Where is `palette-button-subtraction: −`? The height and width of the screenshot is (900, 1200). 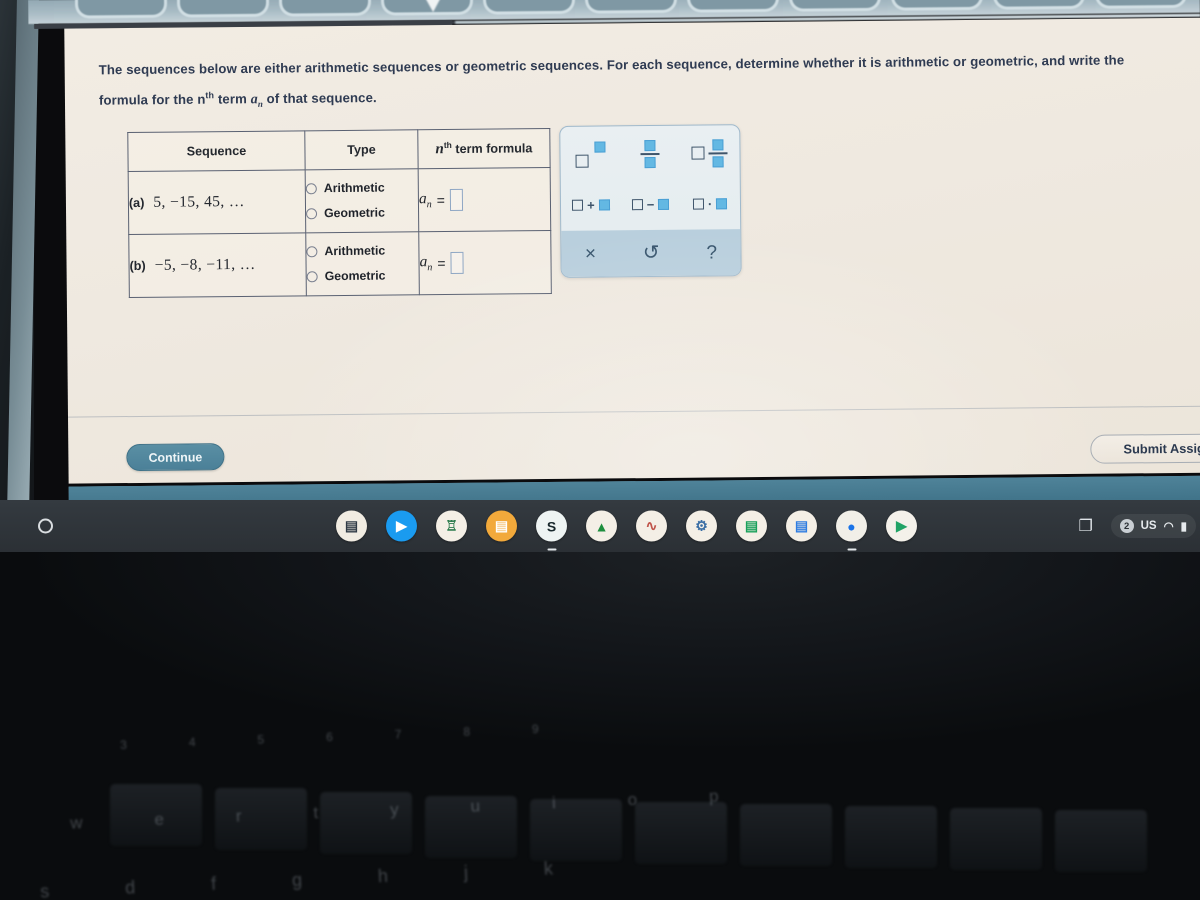
palette-button-subtraction: − is located at coordinates (650, 204).